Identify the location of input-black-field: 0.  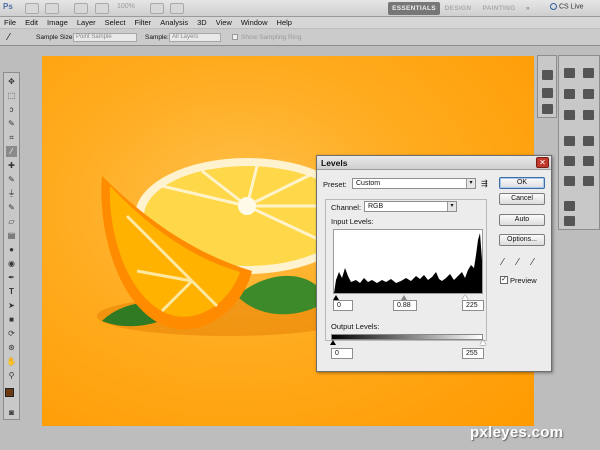
(343, 305).